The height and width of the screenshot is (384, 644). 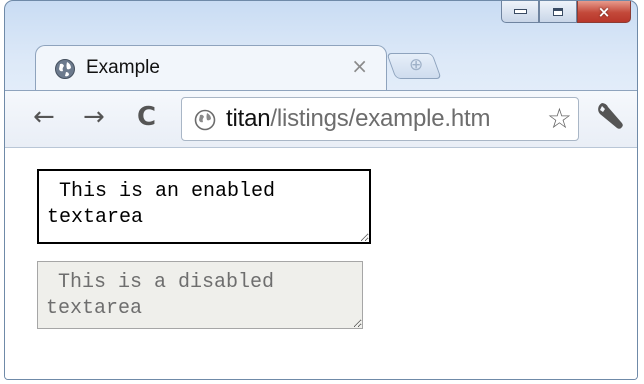 I want to click on window-controls: ×, so click(x=566, y=20).